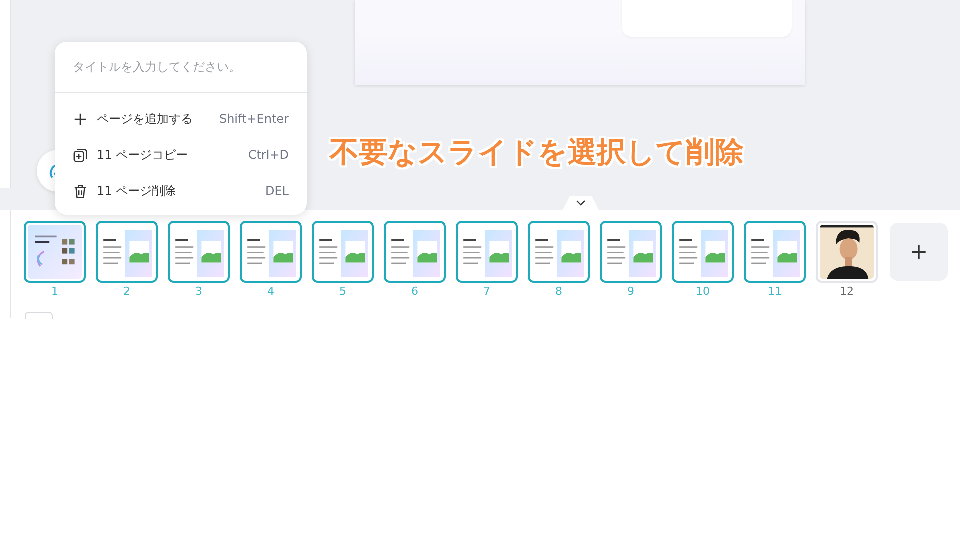 The image size is (960, 540). What do you see at coordinates (847, 291) in the screenshot?
I see `slide-number: 12` at bounding box center [847, 291].